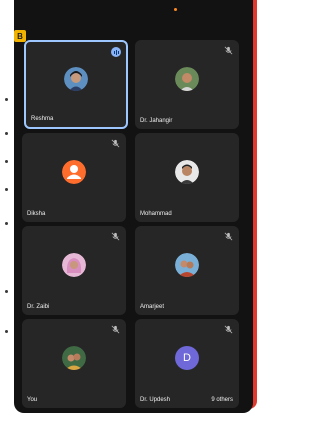 This screenshot has height=423, width=320. I want to click on participant-name: Mohammad, so click(156, 214).